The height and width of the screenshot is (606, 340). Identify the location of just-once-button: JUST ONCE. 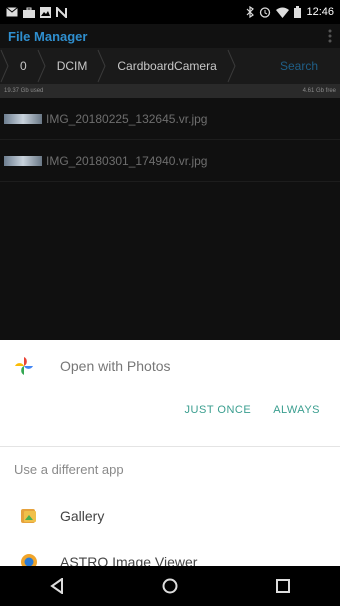
(218, 410).